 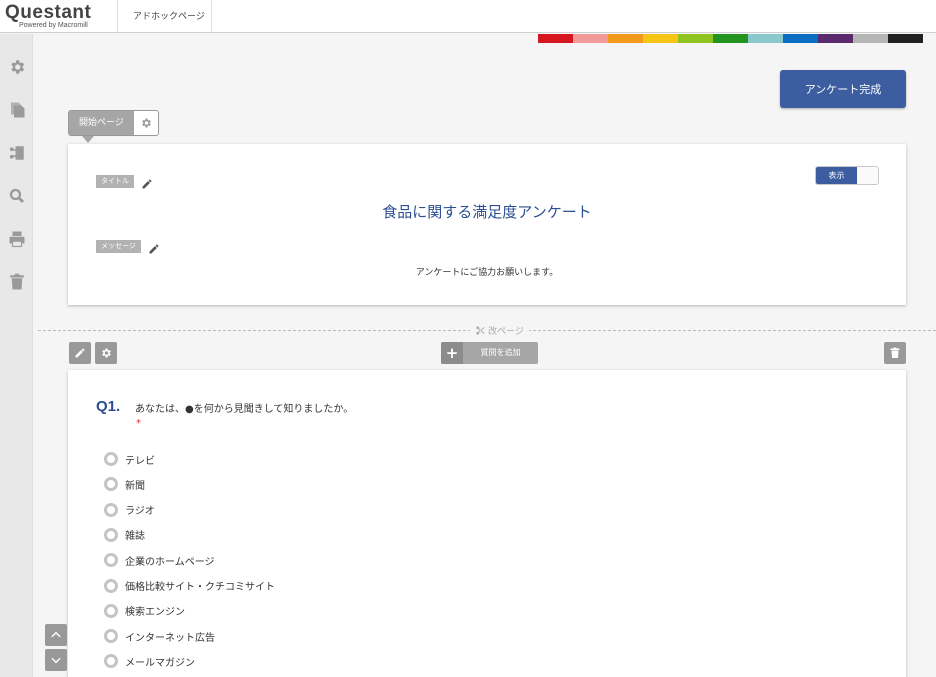 I want to click on gear-icon, so click(x=106, y=353).